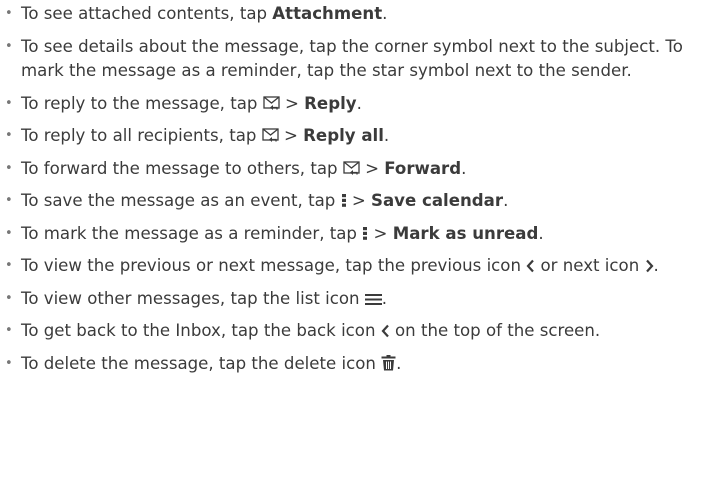  What do you see at coordinates (147, 13) in the screenshot?
I see `item-text-pre: To see attached contents, tap` at bounding box center [147, 13].